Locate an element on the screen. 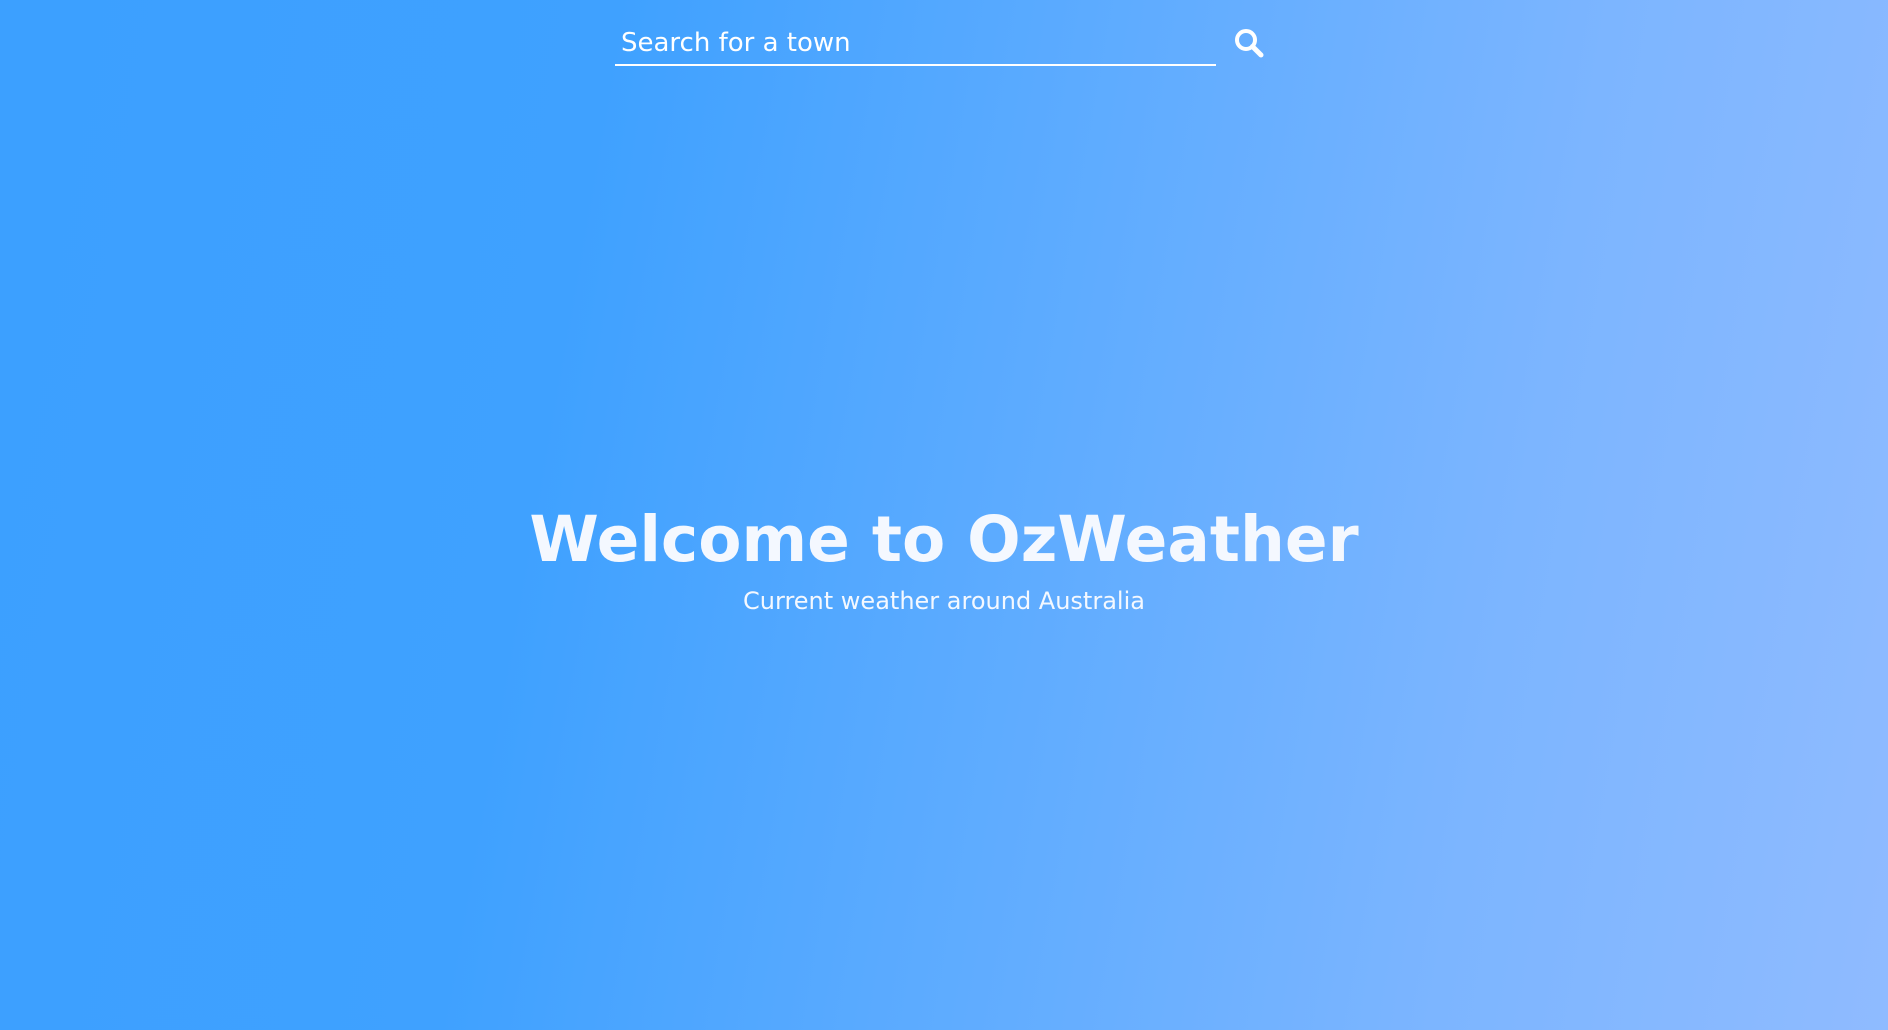 This screenshot has width=1888, height=1030. search-bar is located at coordinates (945, 40).